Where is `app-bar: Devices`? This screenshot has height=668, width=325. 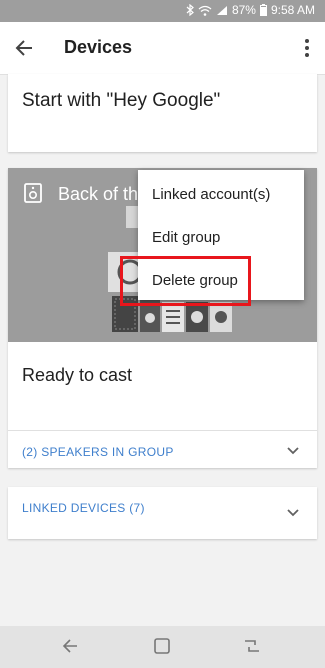
app-bar: Devices is located at coordinates (162, 48).